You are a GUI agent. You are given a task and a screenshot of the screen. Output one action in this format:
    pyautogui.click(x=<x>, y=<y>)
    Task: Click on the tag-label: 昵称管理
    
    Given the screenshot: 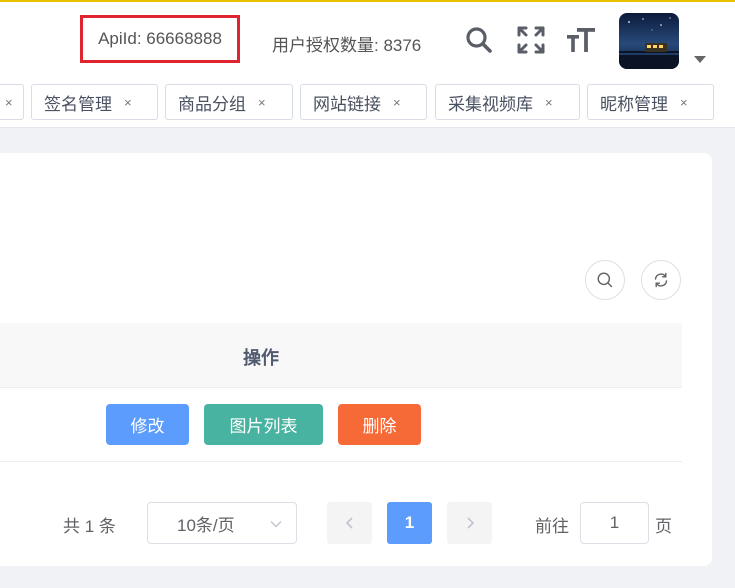 What is the action you would take?
    pyautogui.click(x=634, y=104)
    